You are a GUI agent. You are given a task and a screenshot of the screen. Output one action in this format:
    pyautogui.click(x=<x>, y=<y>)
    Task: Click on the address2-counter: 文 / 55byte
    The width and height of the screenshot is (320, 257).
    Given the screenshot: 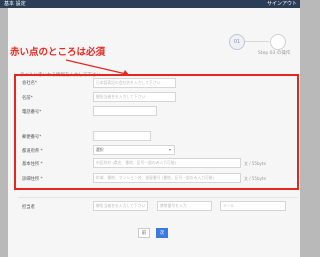 What is the action you would take?
    pyautogui.click(x=255, y=178)
    